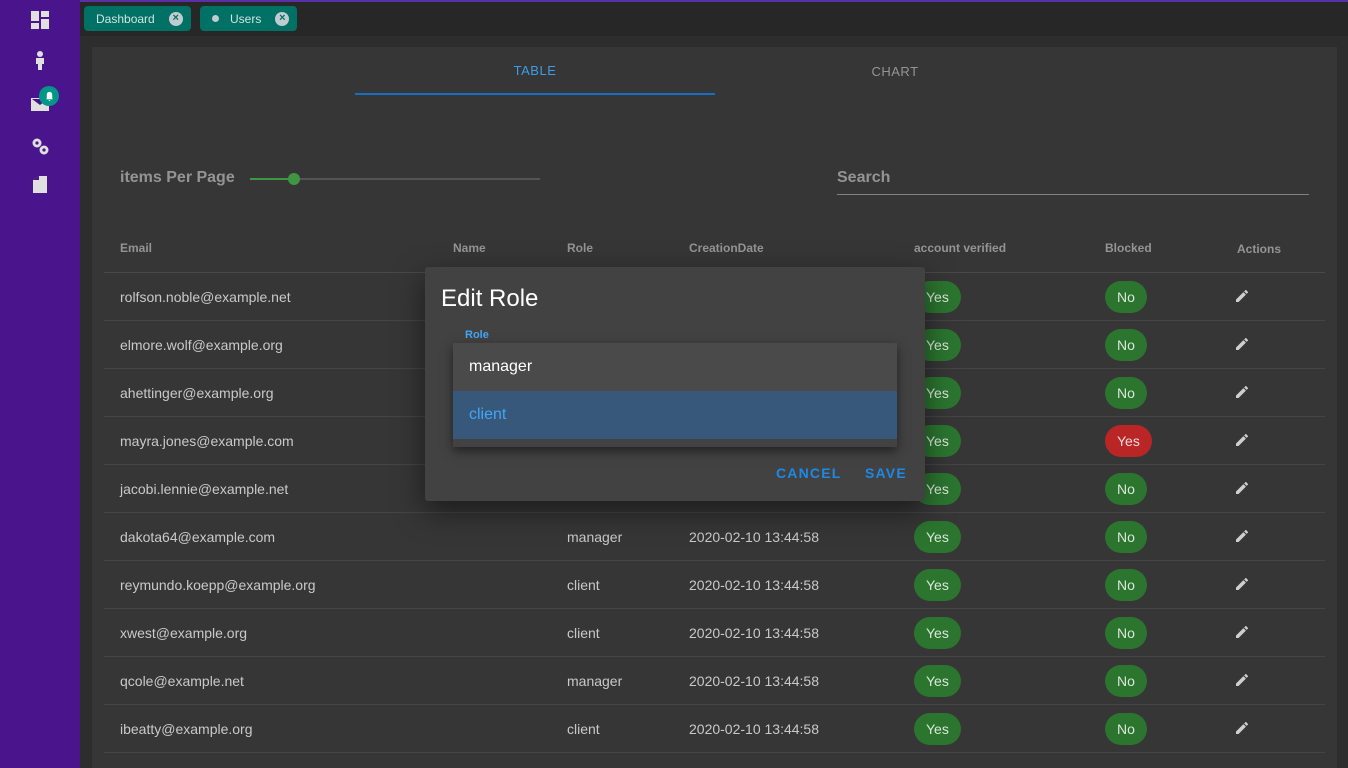  I want to click on documents-icon, so click(40, 184).